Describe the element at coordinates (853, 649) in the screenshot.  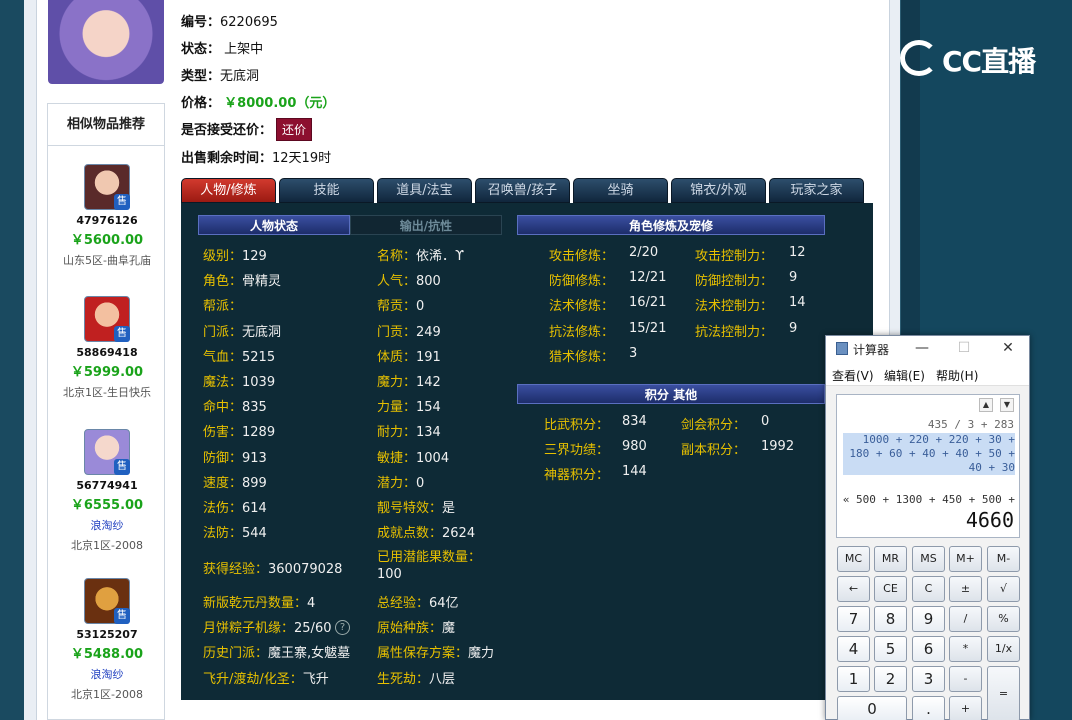
I see `calc-key-4: 4` at that location.